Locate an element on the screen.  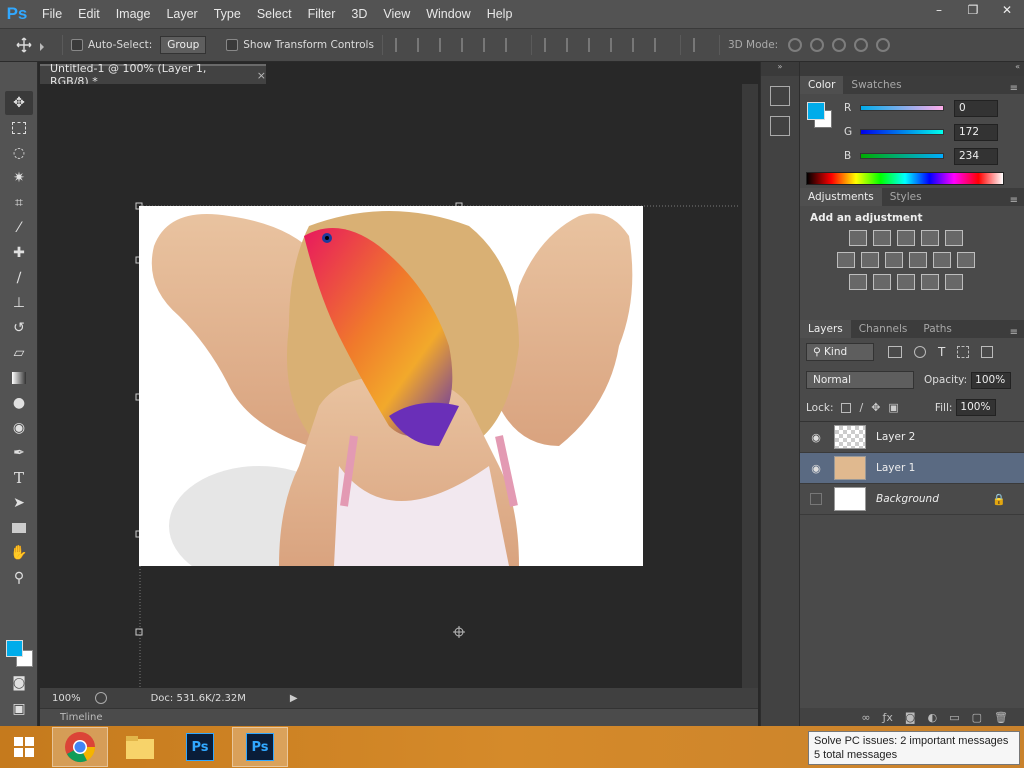
fill-field: 100% is located at coordinates (976, 407).